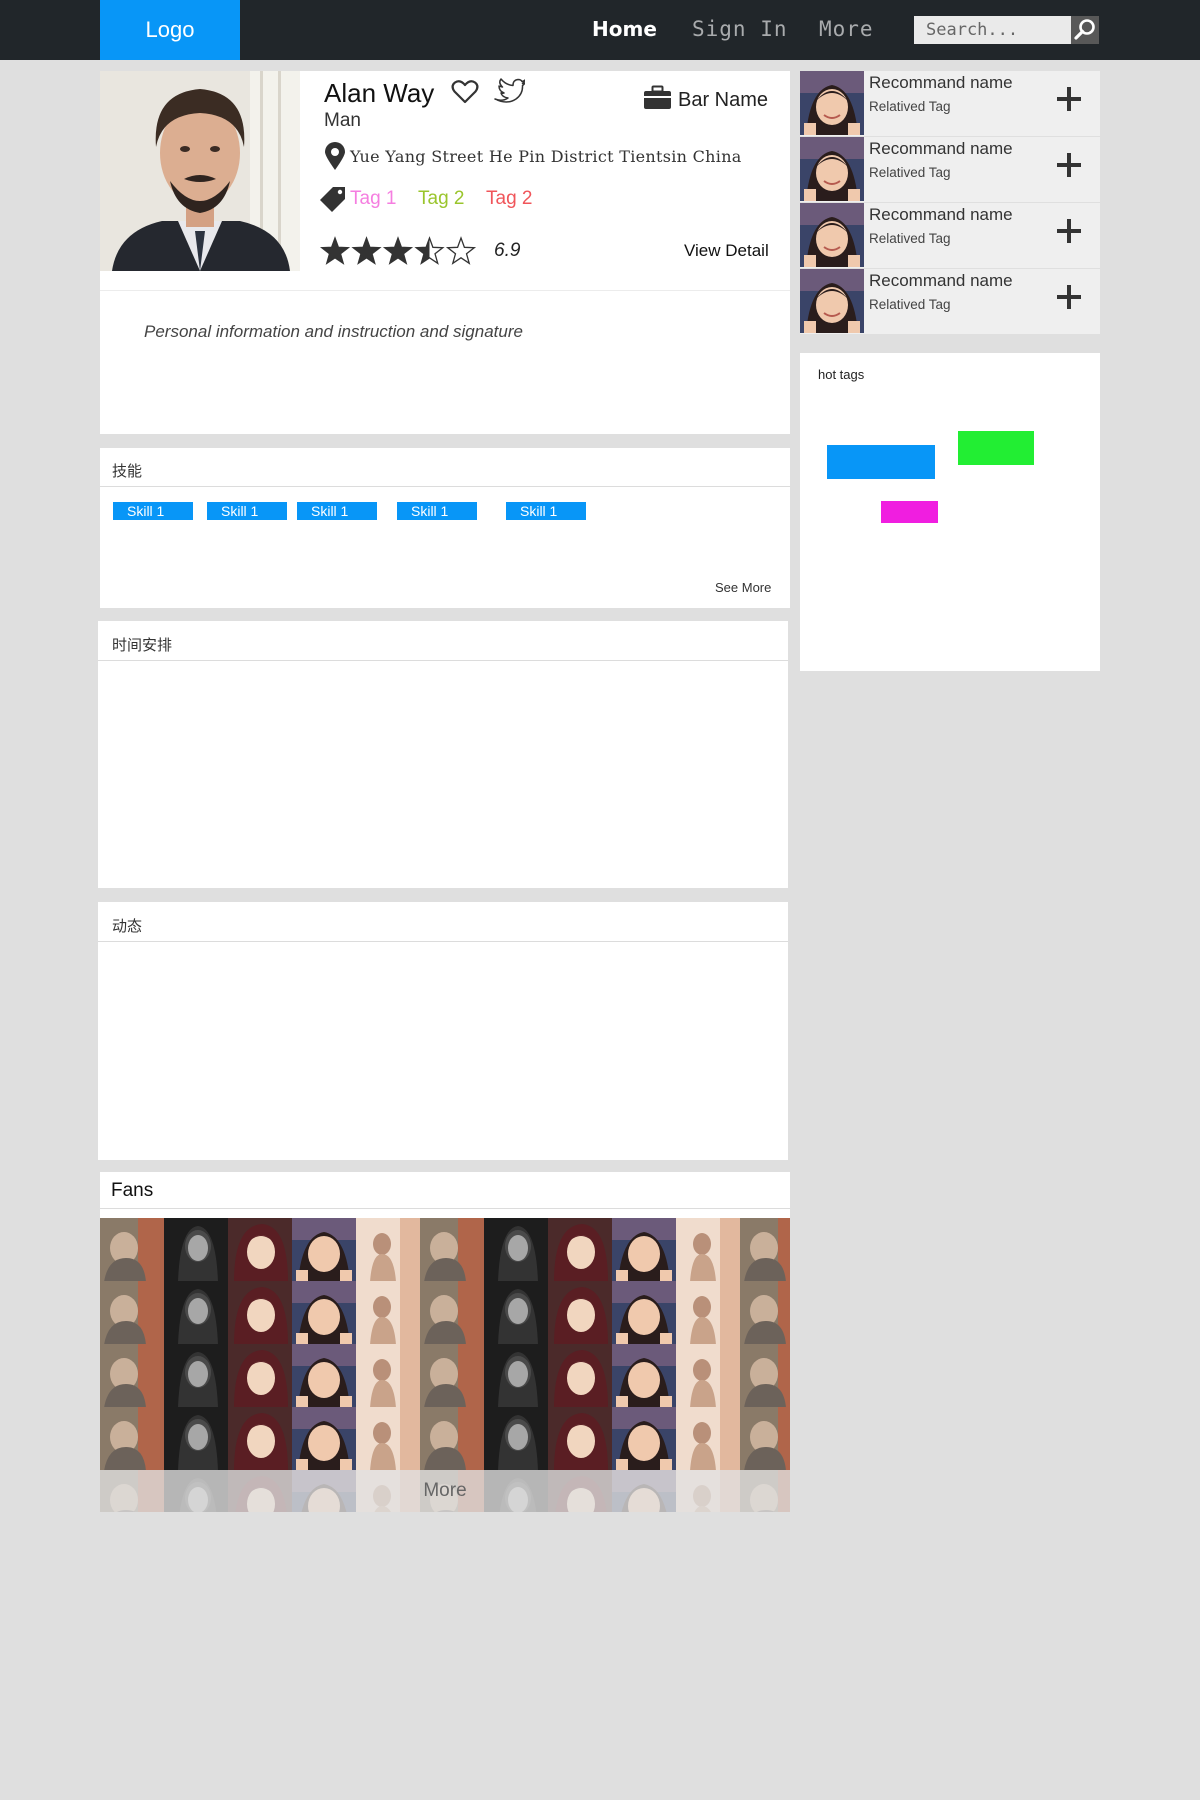  I want to click on search-input, so click(992, 30).